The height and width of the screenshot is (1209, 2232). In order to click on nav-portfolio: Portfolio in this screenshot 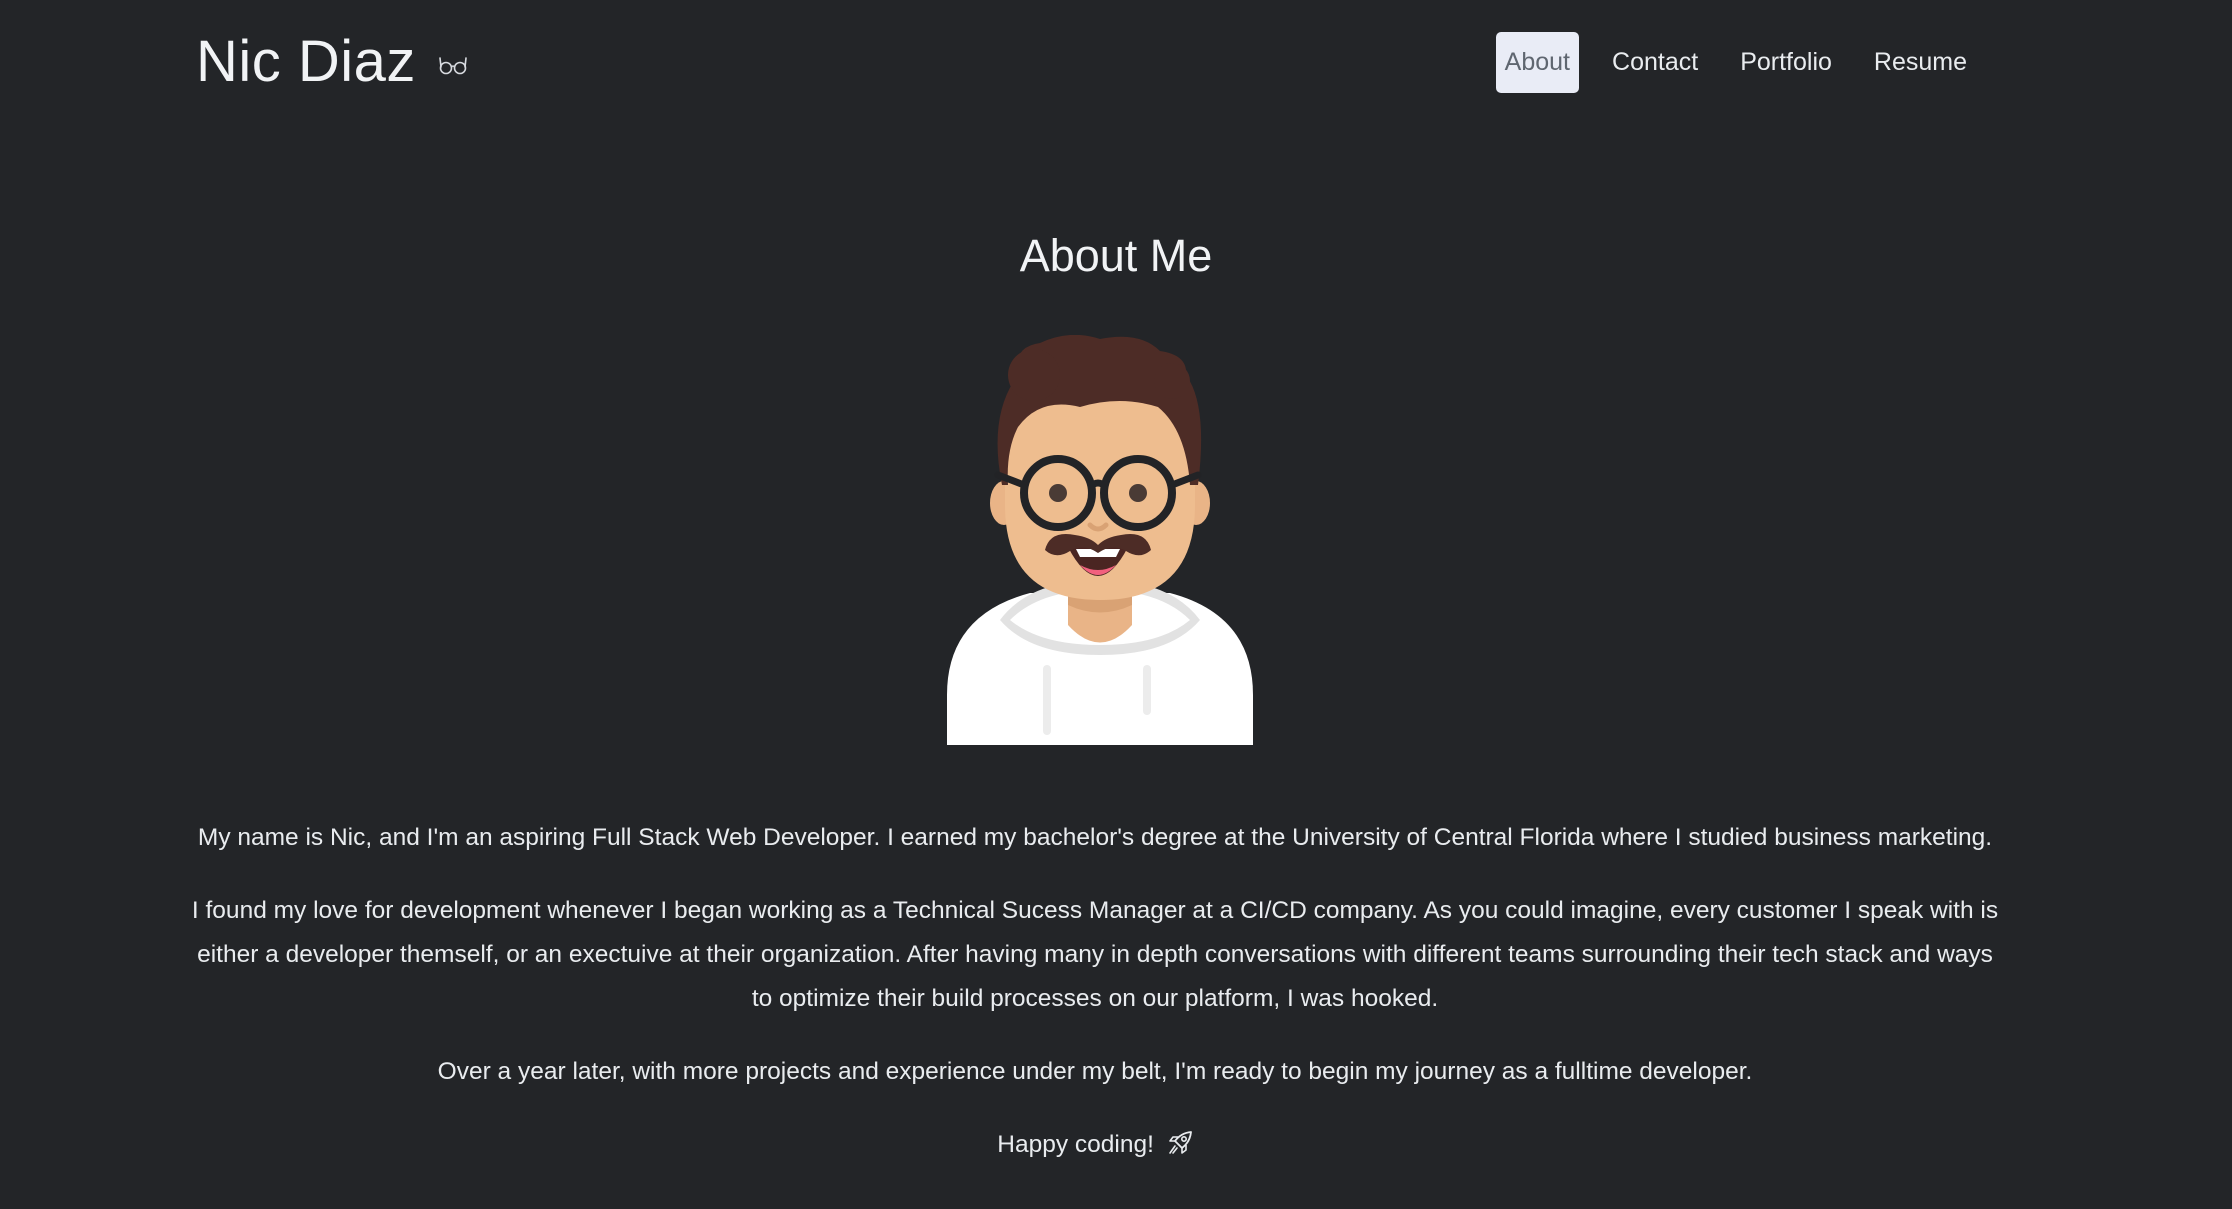, I will do `click(1786, 62)`.